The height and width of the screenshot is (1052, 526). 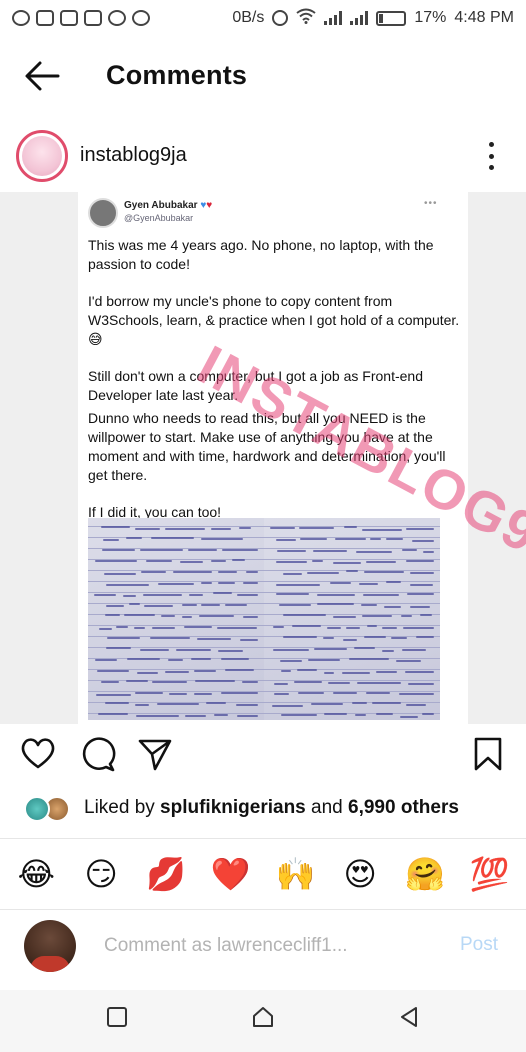 What do you see at coordinates (409, 1019) in the screenshot?
I see `back-nav-button` at bounding box center [409, 1019].